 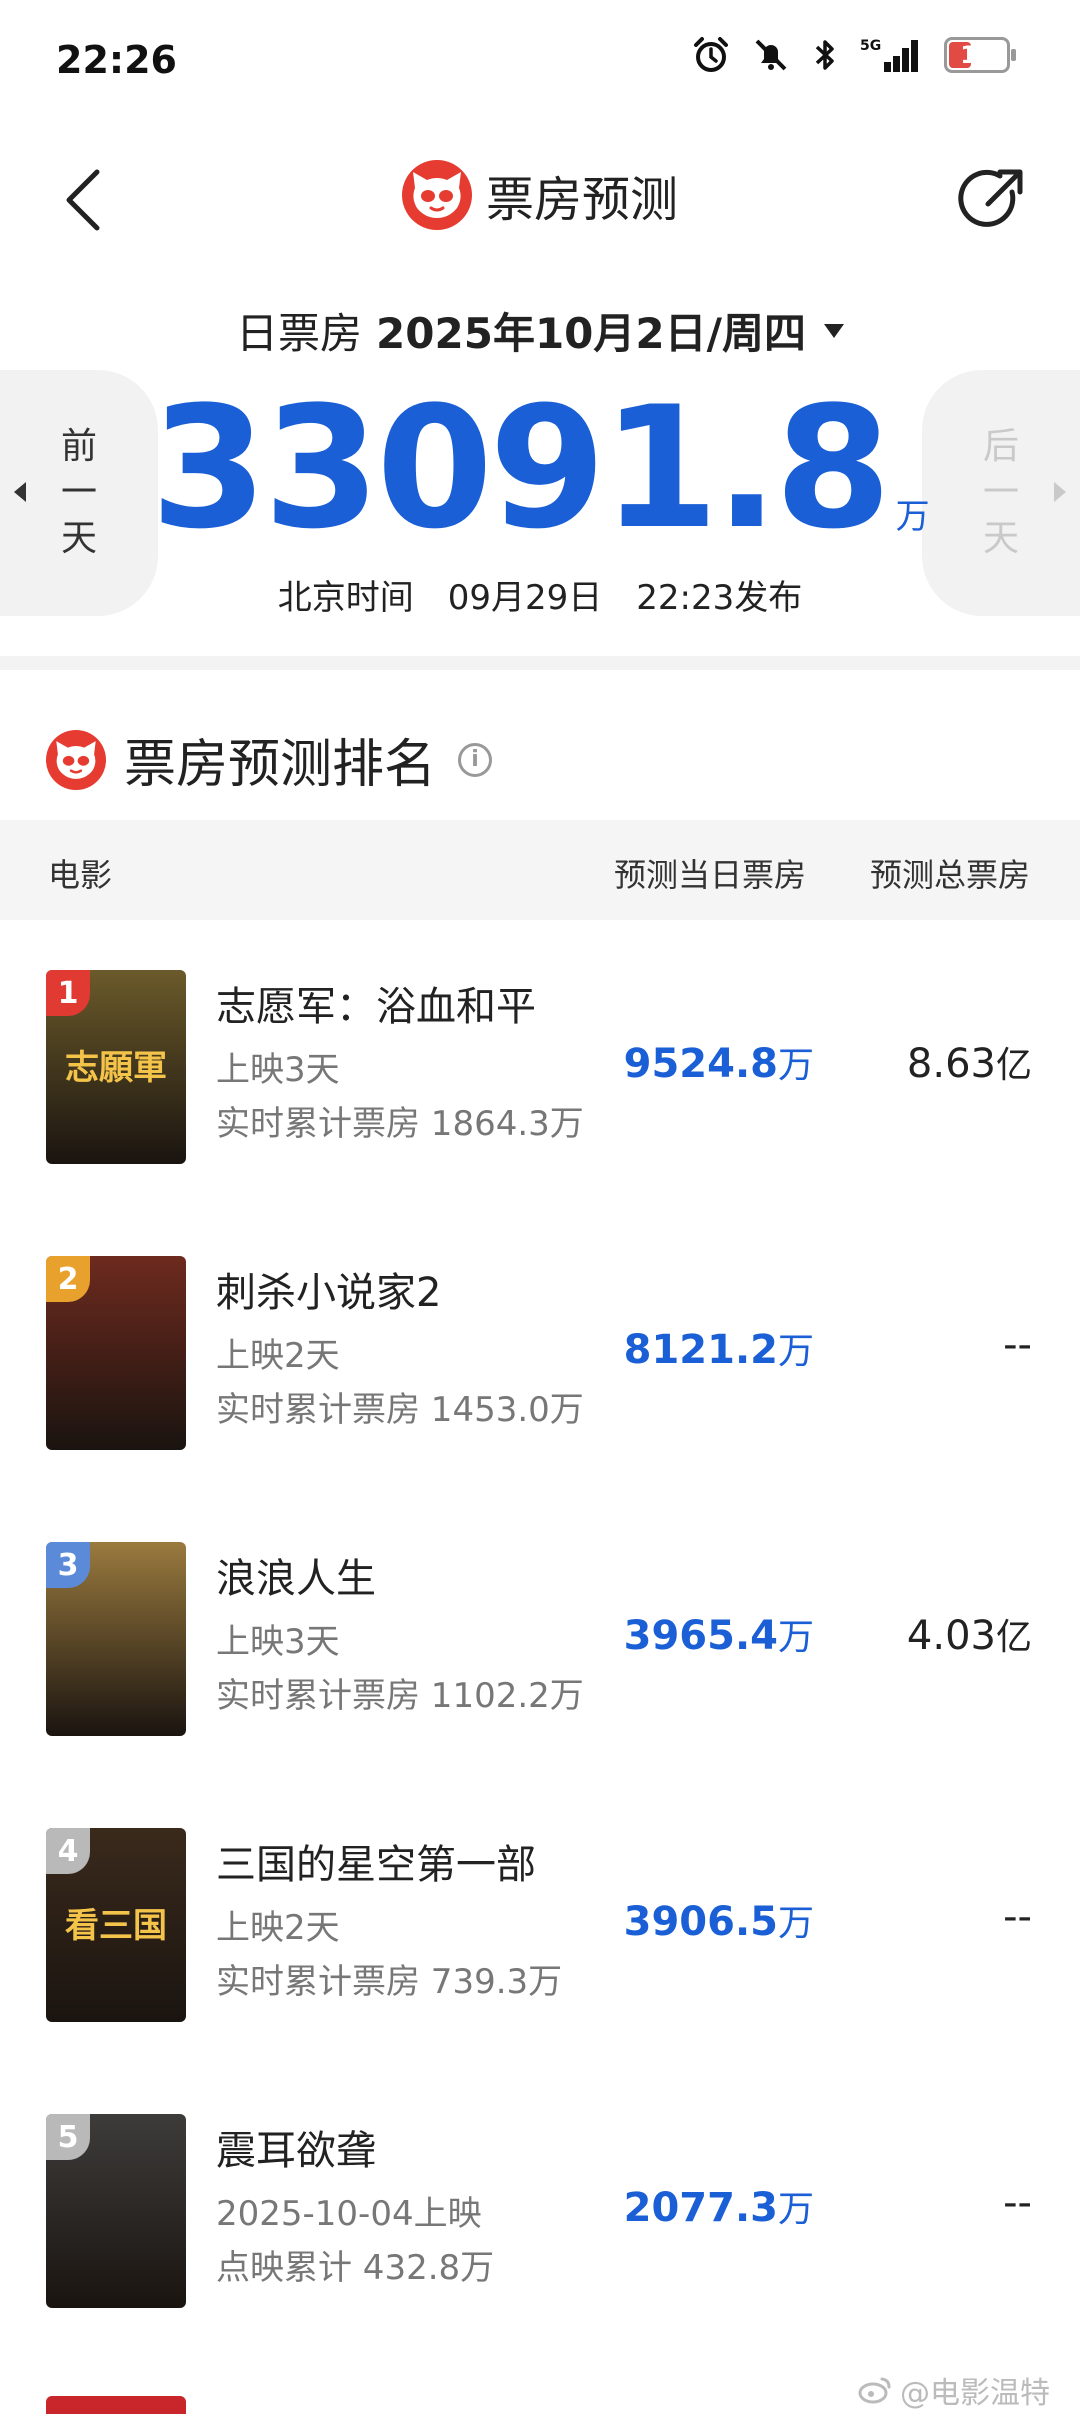 What do you see at coordinates (376, 1861) in the screenshot?
I see `movie-name: 三国的星空第一部` at bounding box center [376, 1861].